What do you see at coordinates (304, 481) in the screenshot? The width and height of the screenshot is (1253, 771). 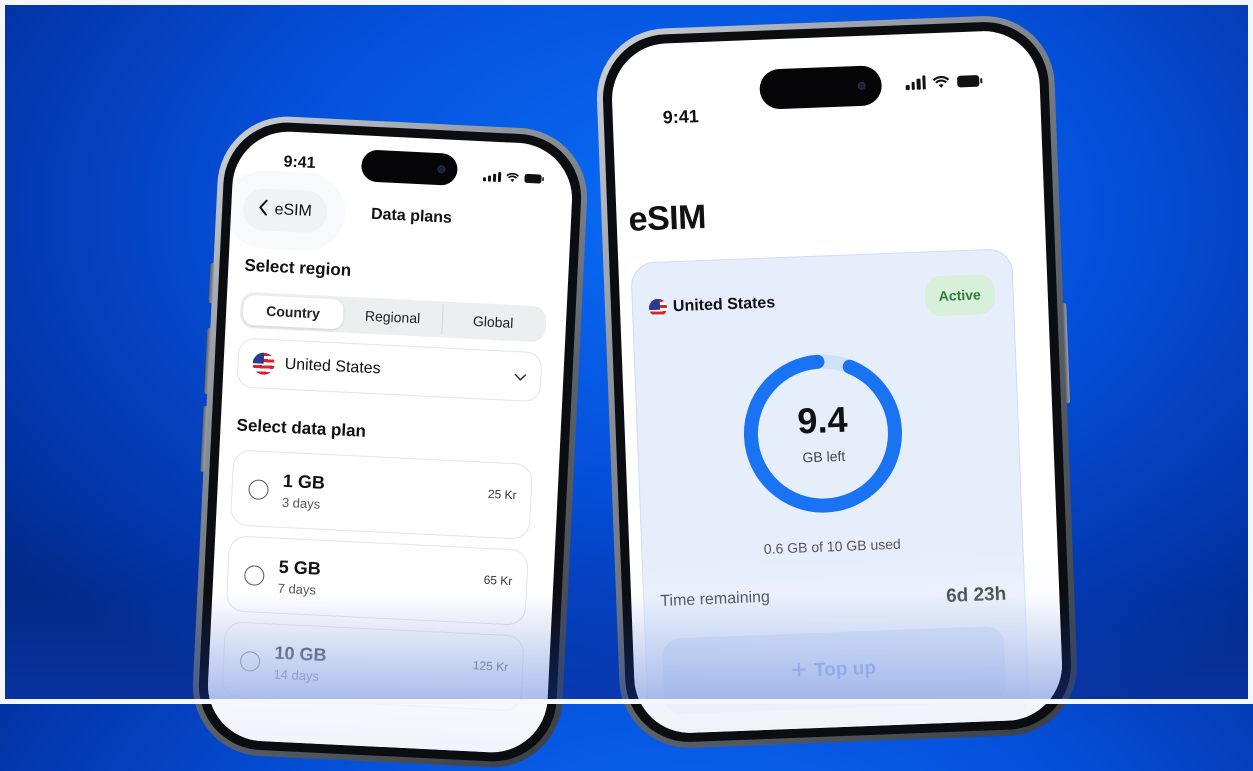 I see `plan-size: 1 GB` at bounding box center [304, 481].